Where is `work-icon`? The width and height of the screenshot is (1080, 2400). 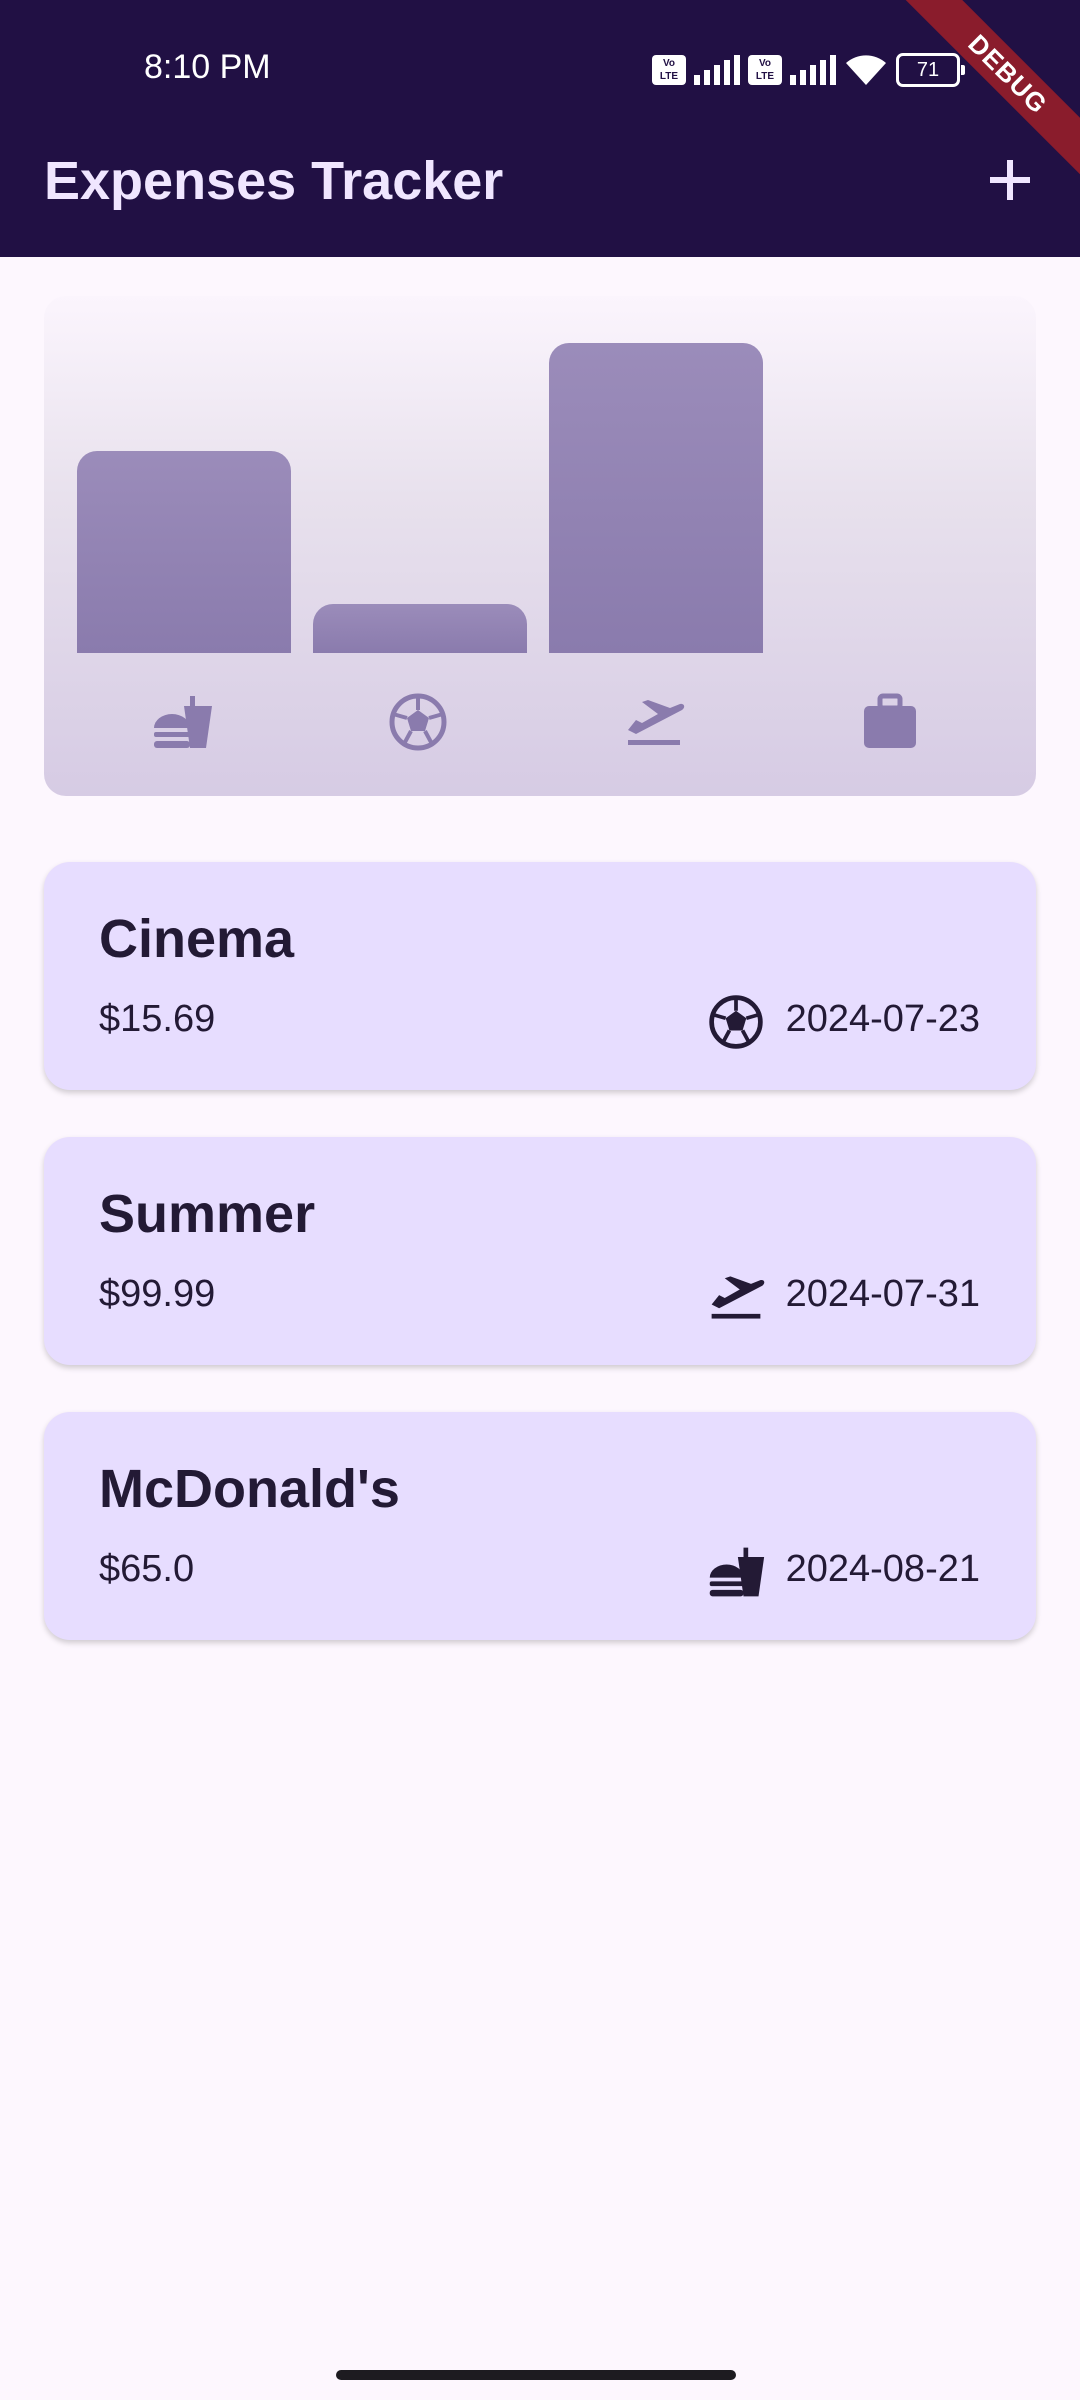 work-icon is located at coordinates (890, 720).